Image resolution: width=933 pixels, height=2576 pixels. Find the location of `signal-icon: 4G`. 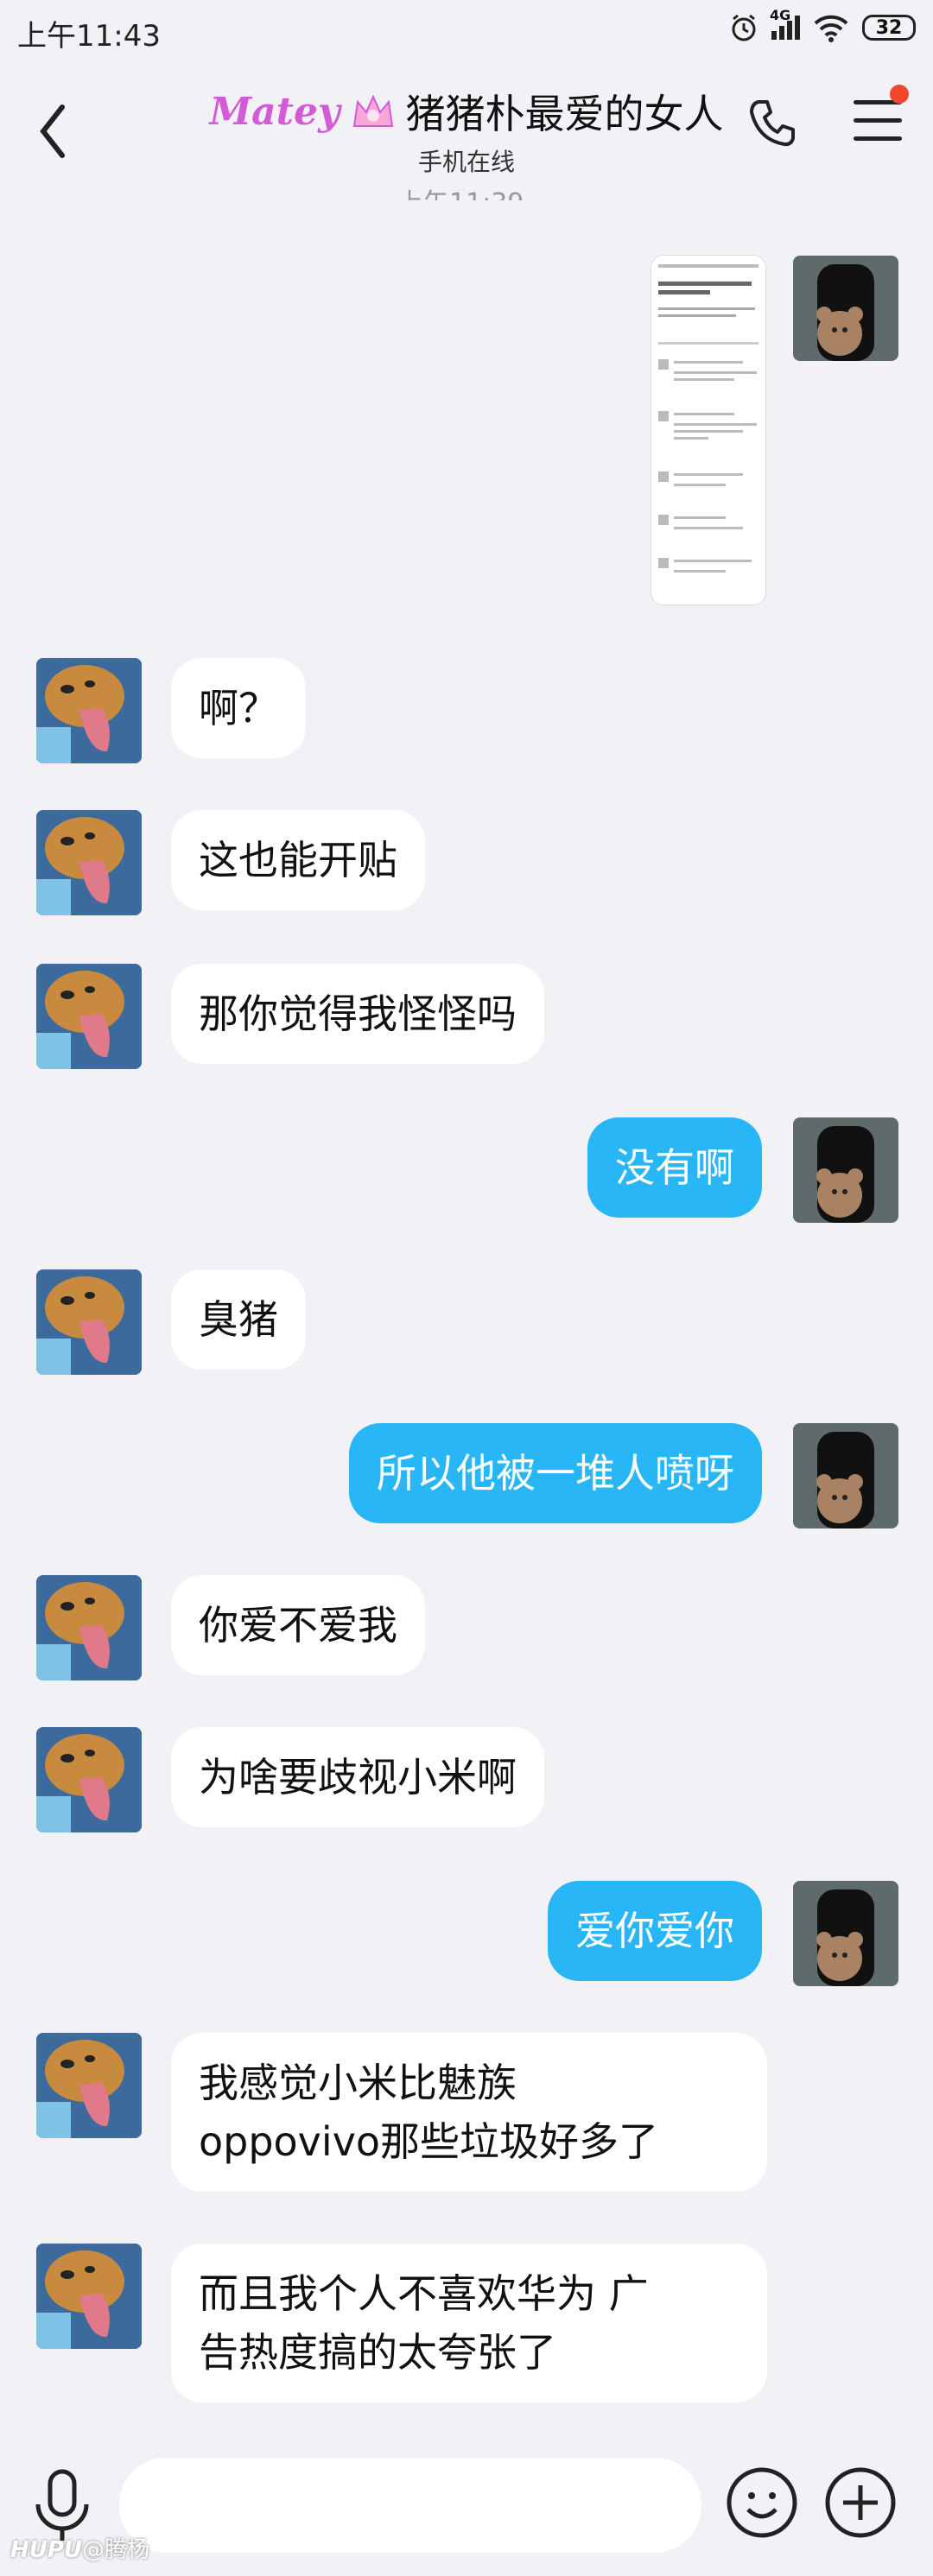

signal-icon: 4G is located at coordinates (785, 23).